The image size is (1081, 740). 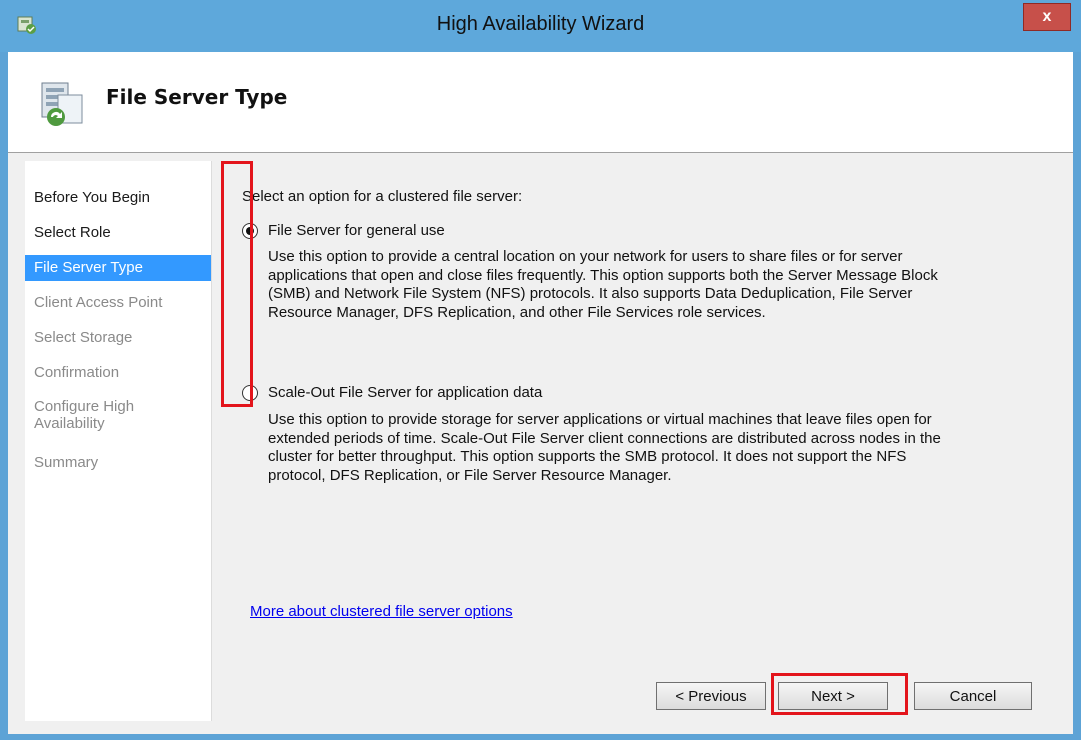 I want to click on nav-step-client-access-point: Client Access Point, so click(x=98, y=302).